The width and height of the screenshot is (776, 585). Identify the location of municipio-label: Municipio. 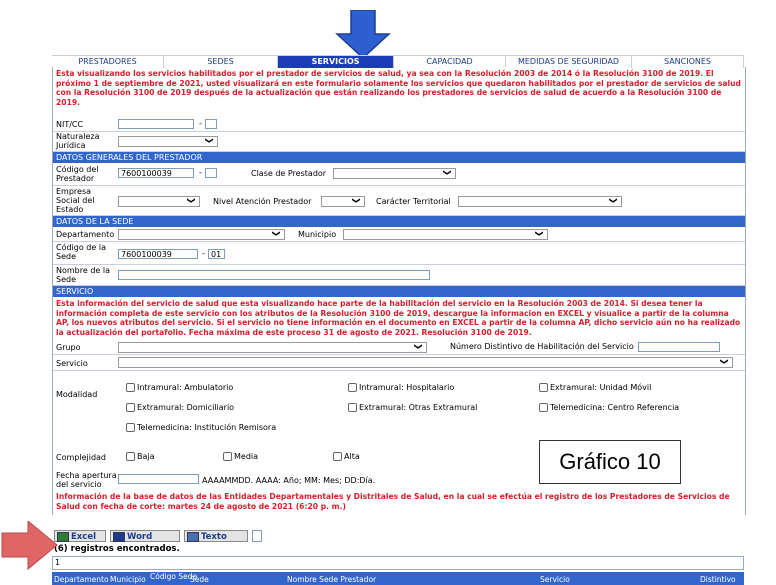
(317, 234).